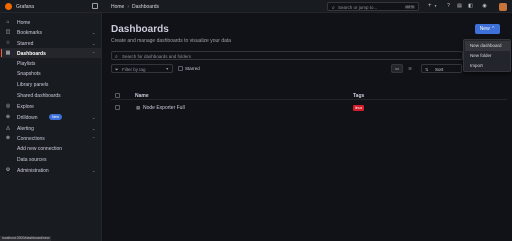  I want to click on gear-icon: ⚙, so click(8, 170).